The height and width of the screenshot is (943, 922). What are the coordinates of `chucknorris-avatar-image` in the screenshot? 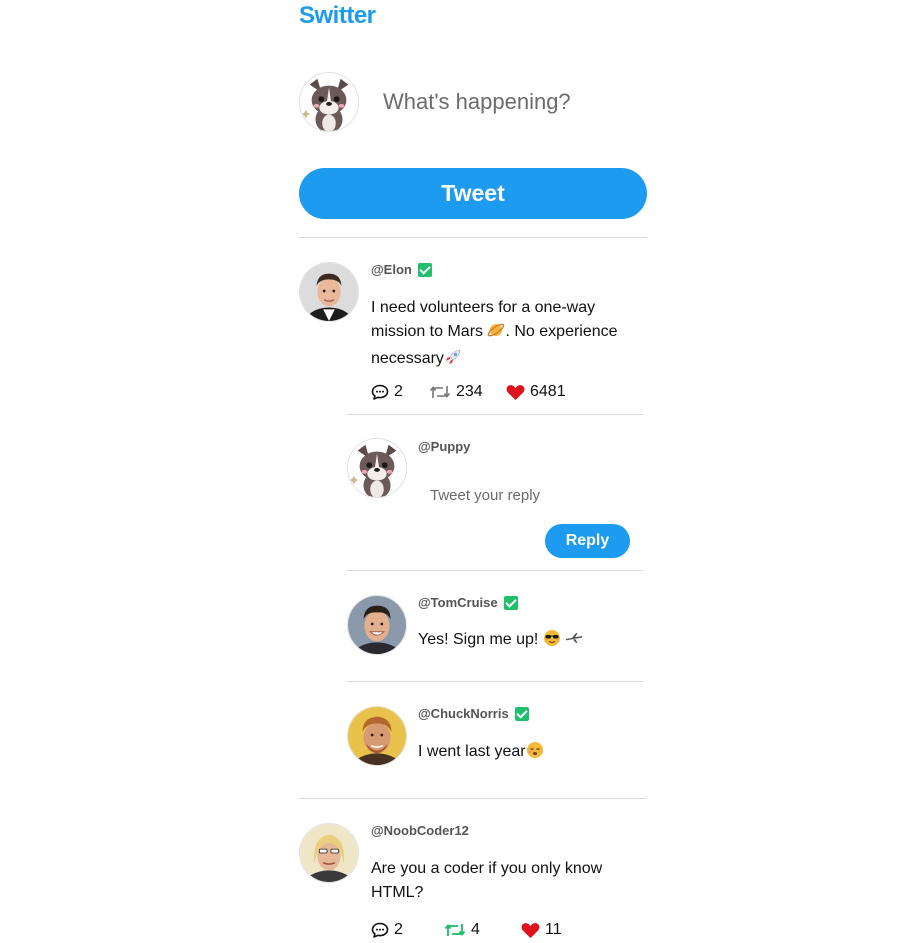 It's located at (377, 736).